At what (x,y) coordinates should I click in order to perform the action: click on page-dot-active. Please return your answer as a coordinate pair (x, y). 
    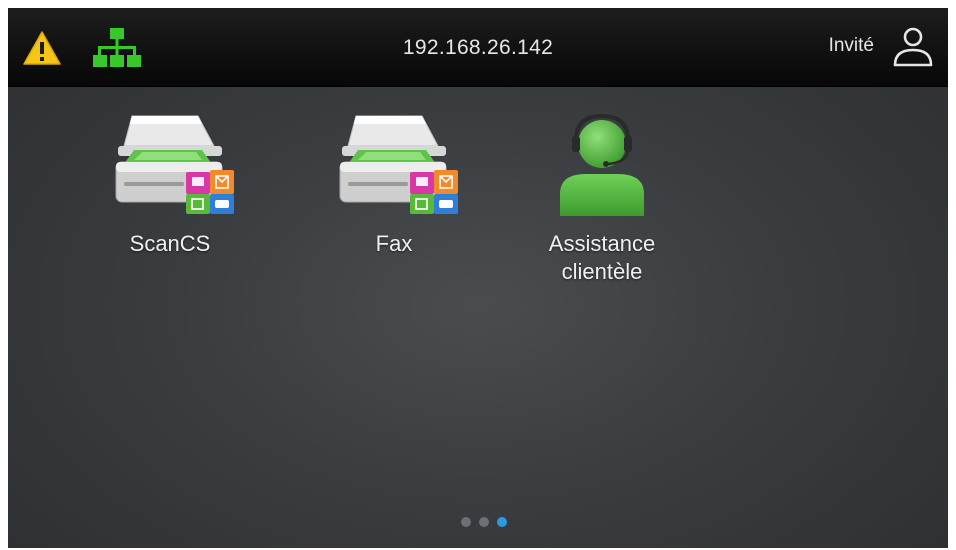
    Looking at the image, I should click on (502, 522).